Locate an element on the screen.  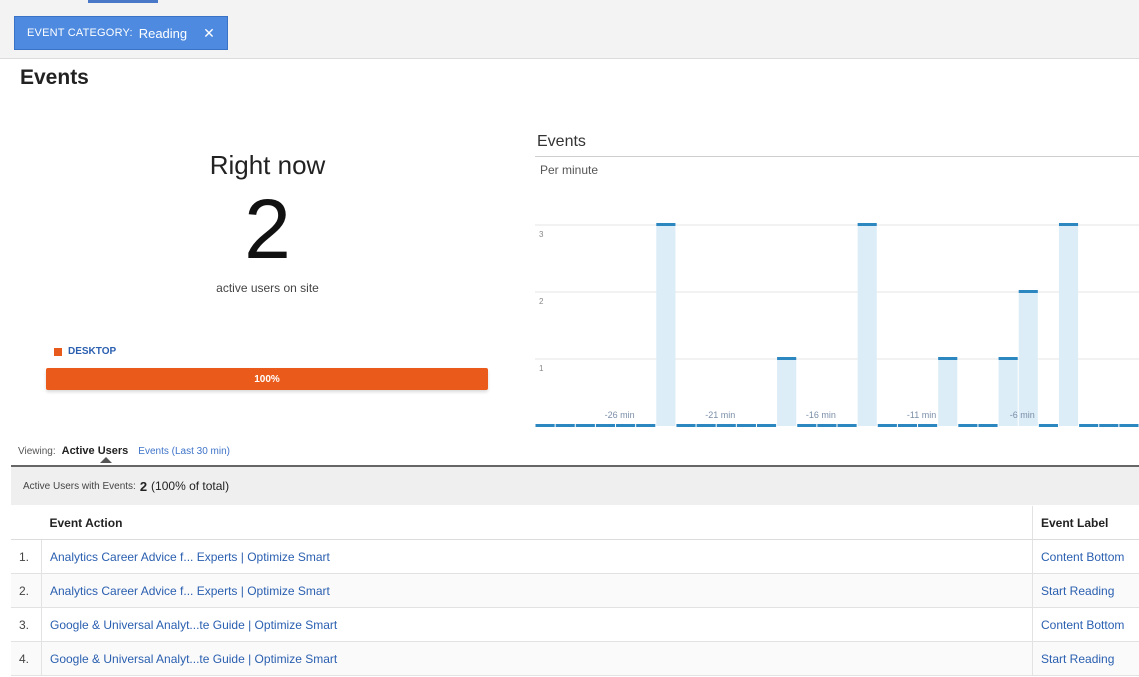
row-index: 4. is located at coordinates (26, 658).